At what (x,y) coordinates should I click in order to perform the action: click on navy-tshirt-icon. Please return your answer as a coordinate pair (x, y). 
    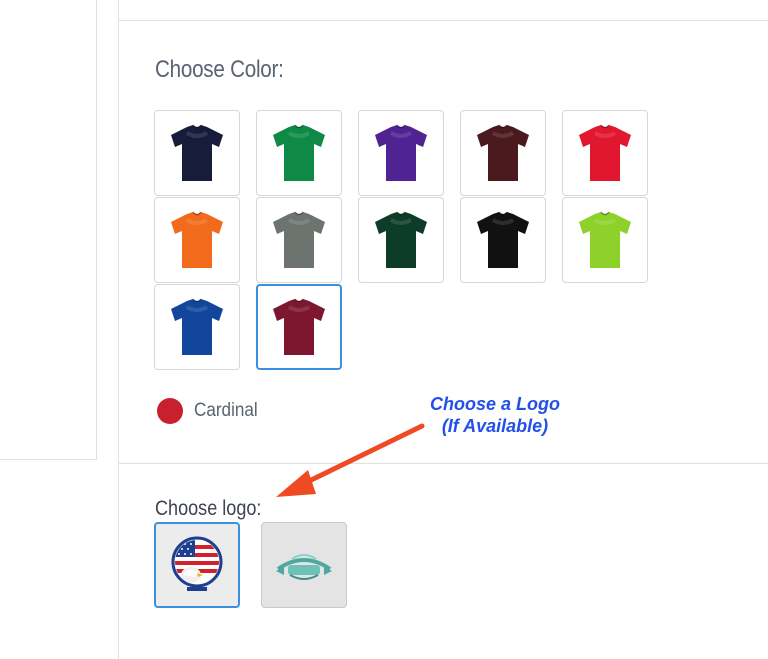
    Looking at the image, I should click on (197, 152).